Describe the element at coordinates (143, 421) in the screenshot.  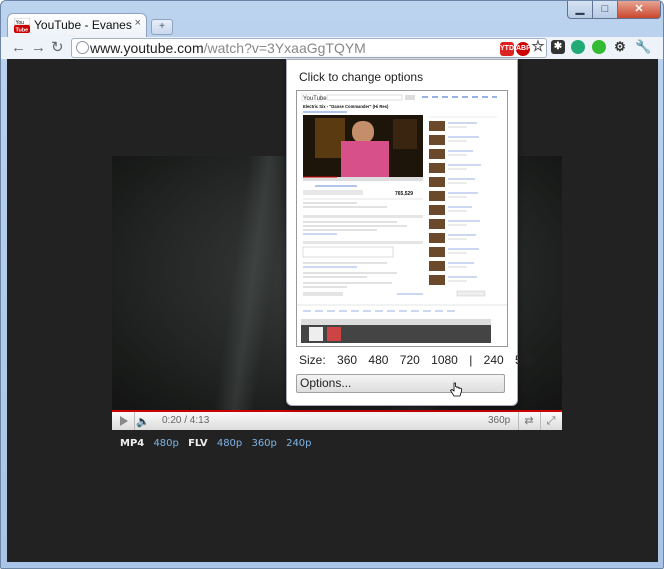
I see `volume-icon: 🔈` at that location.